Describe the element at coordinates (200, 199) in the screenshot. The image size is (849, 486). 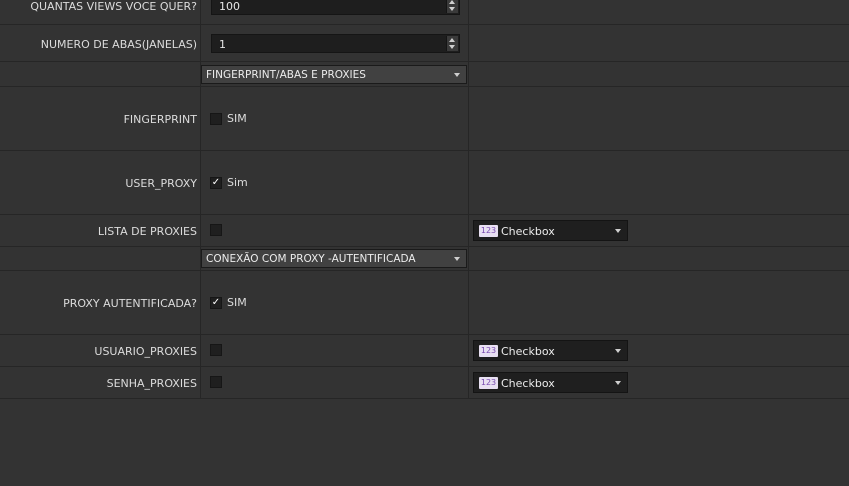
I see `column-divider-left` at that location.